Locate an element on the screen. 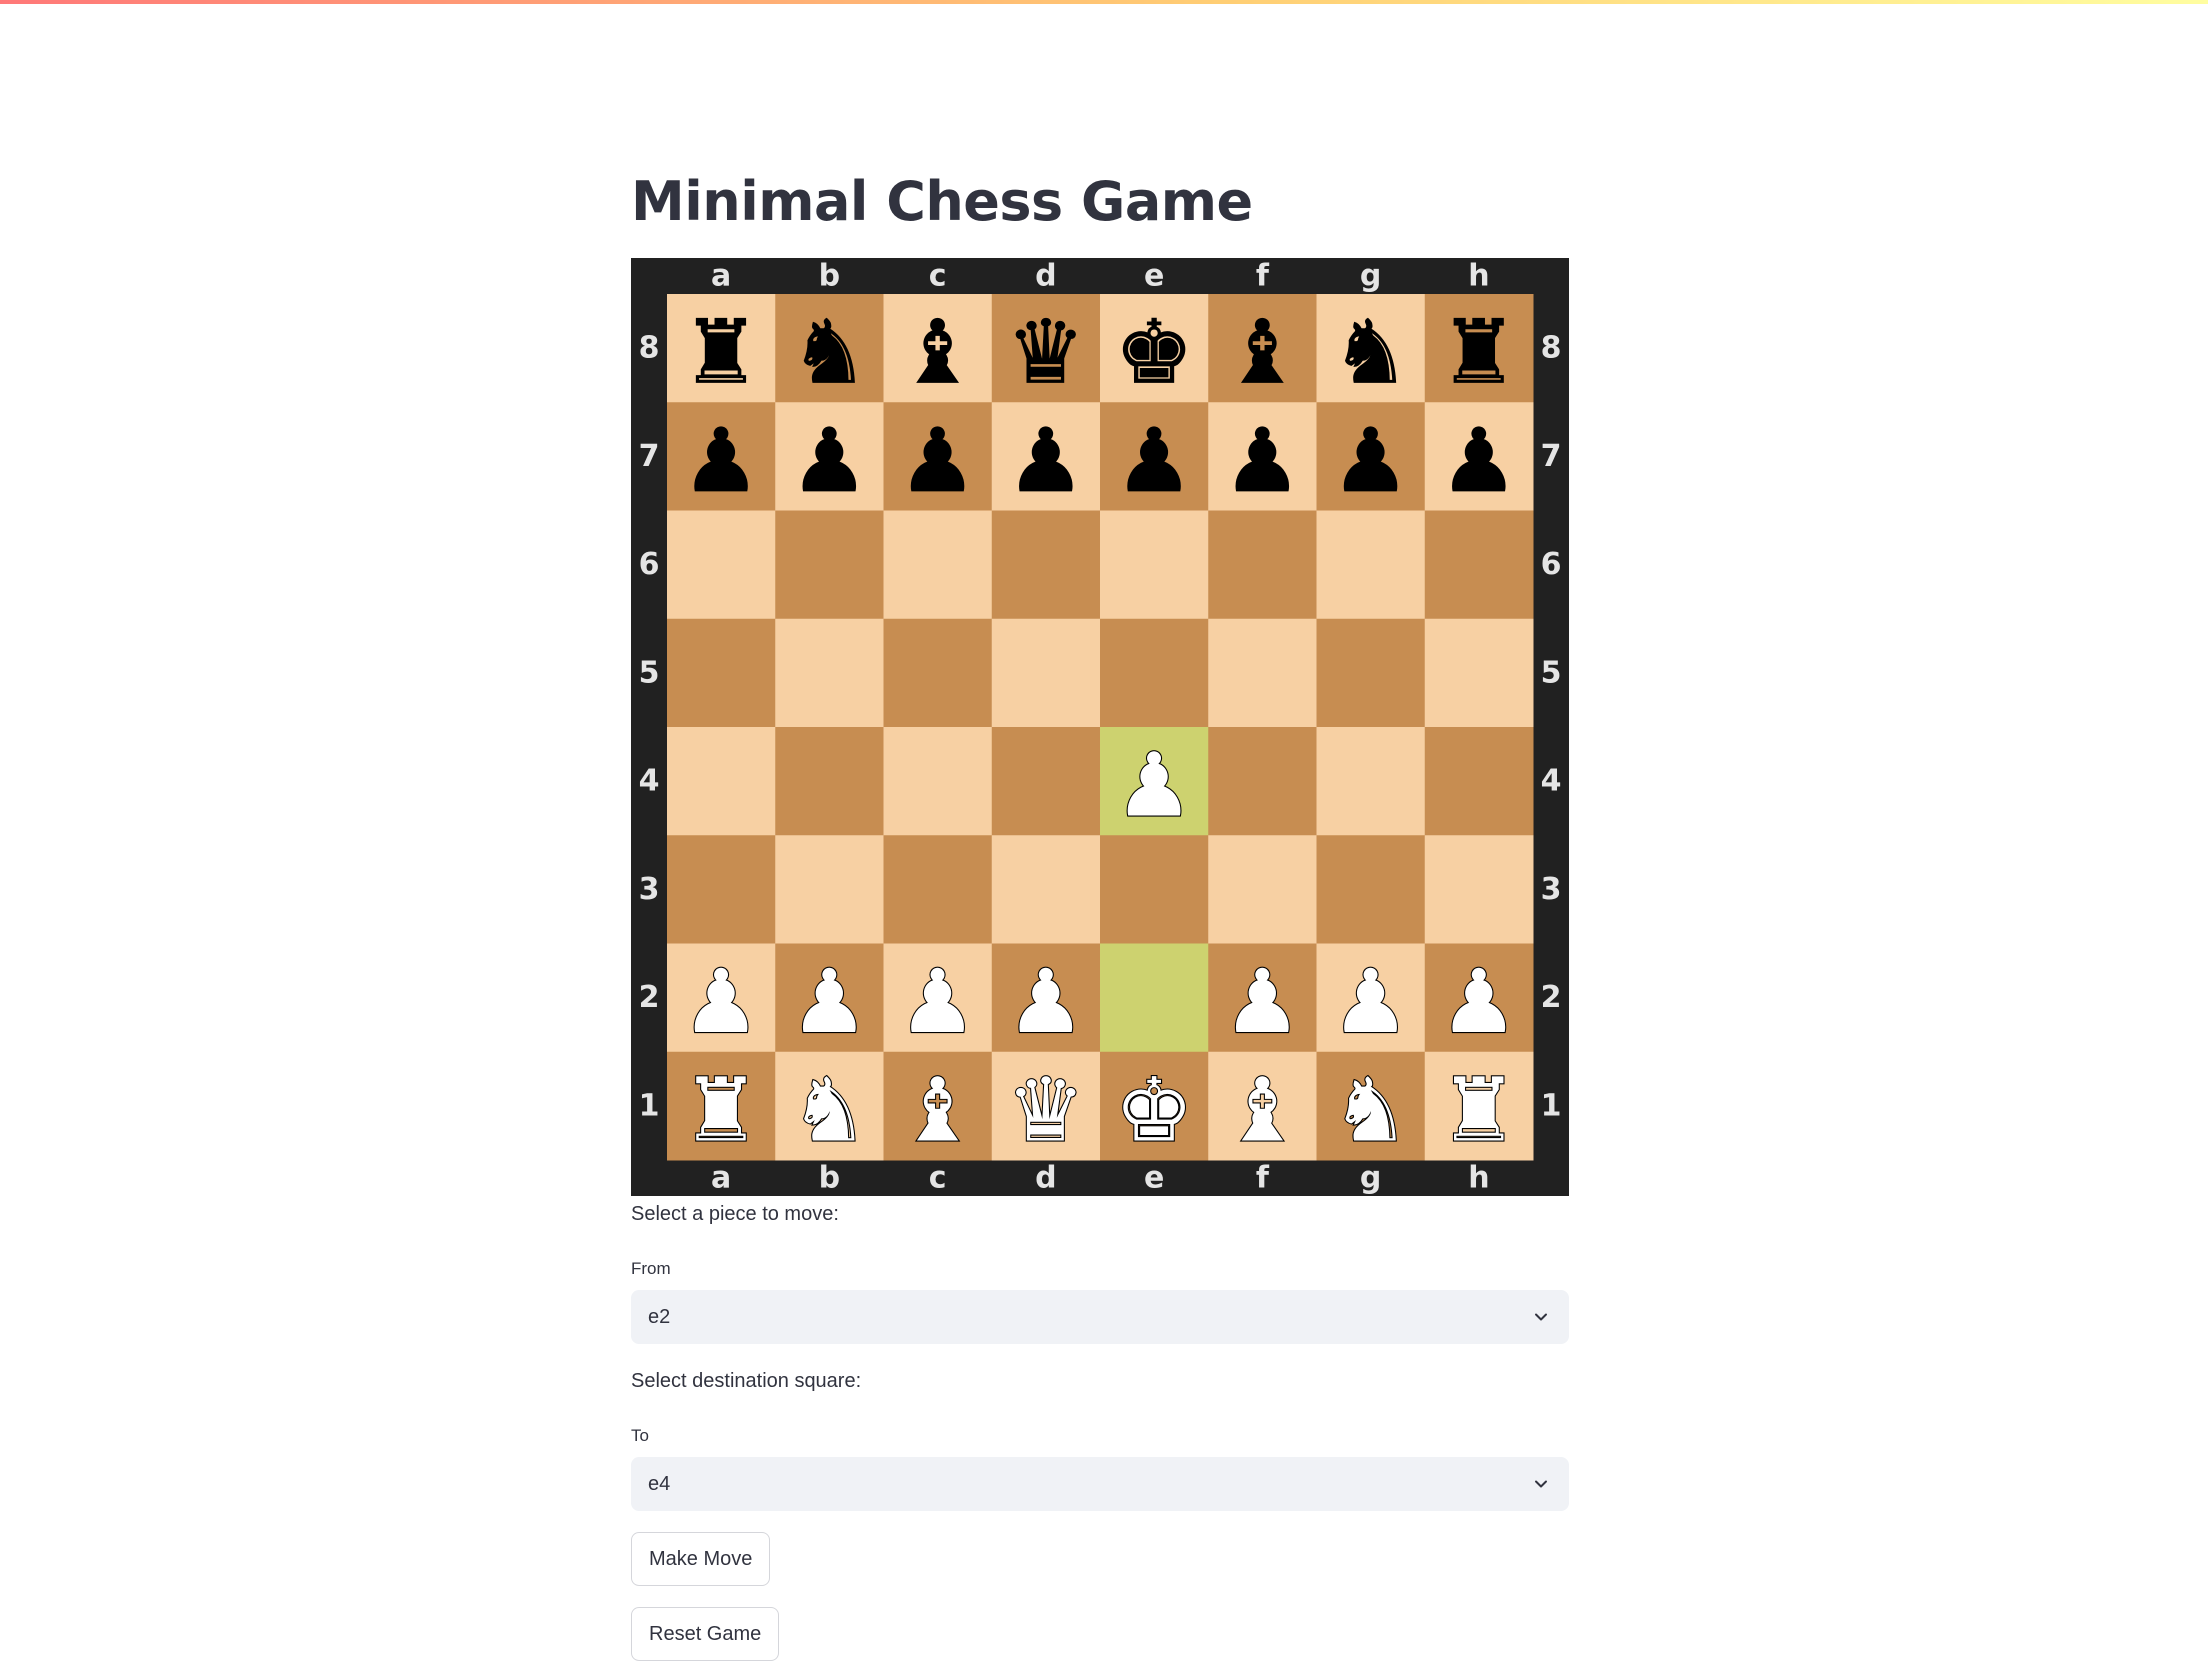 This screenshot has height=1664, width=2208. square-h5 is located at coordinates (1479, 673).